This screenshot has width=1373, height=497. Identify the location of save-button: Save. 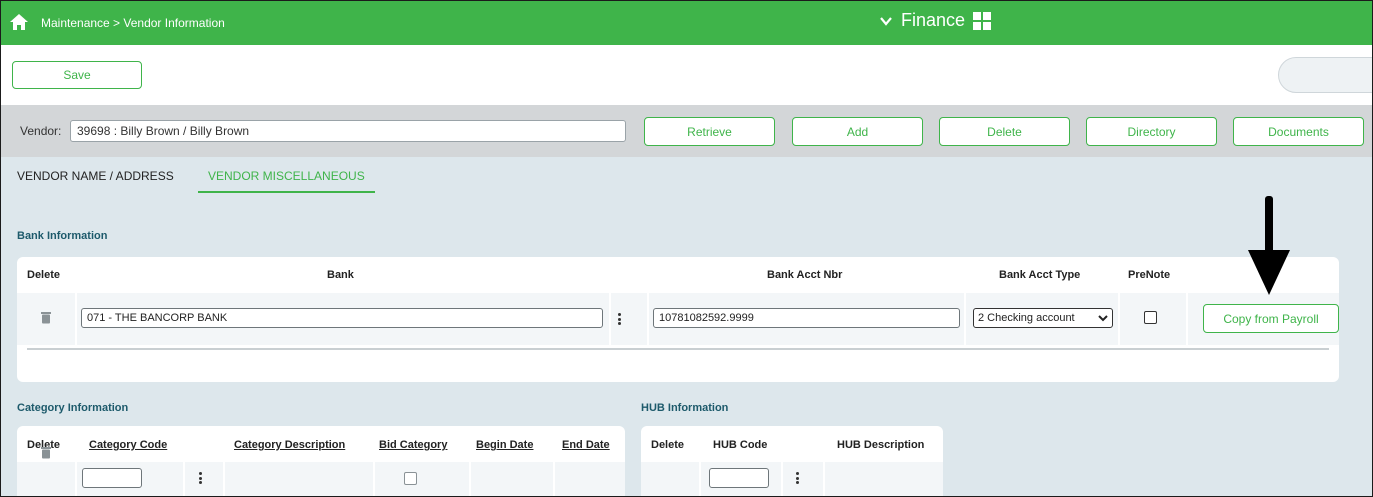
(77, 75).